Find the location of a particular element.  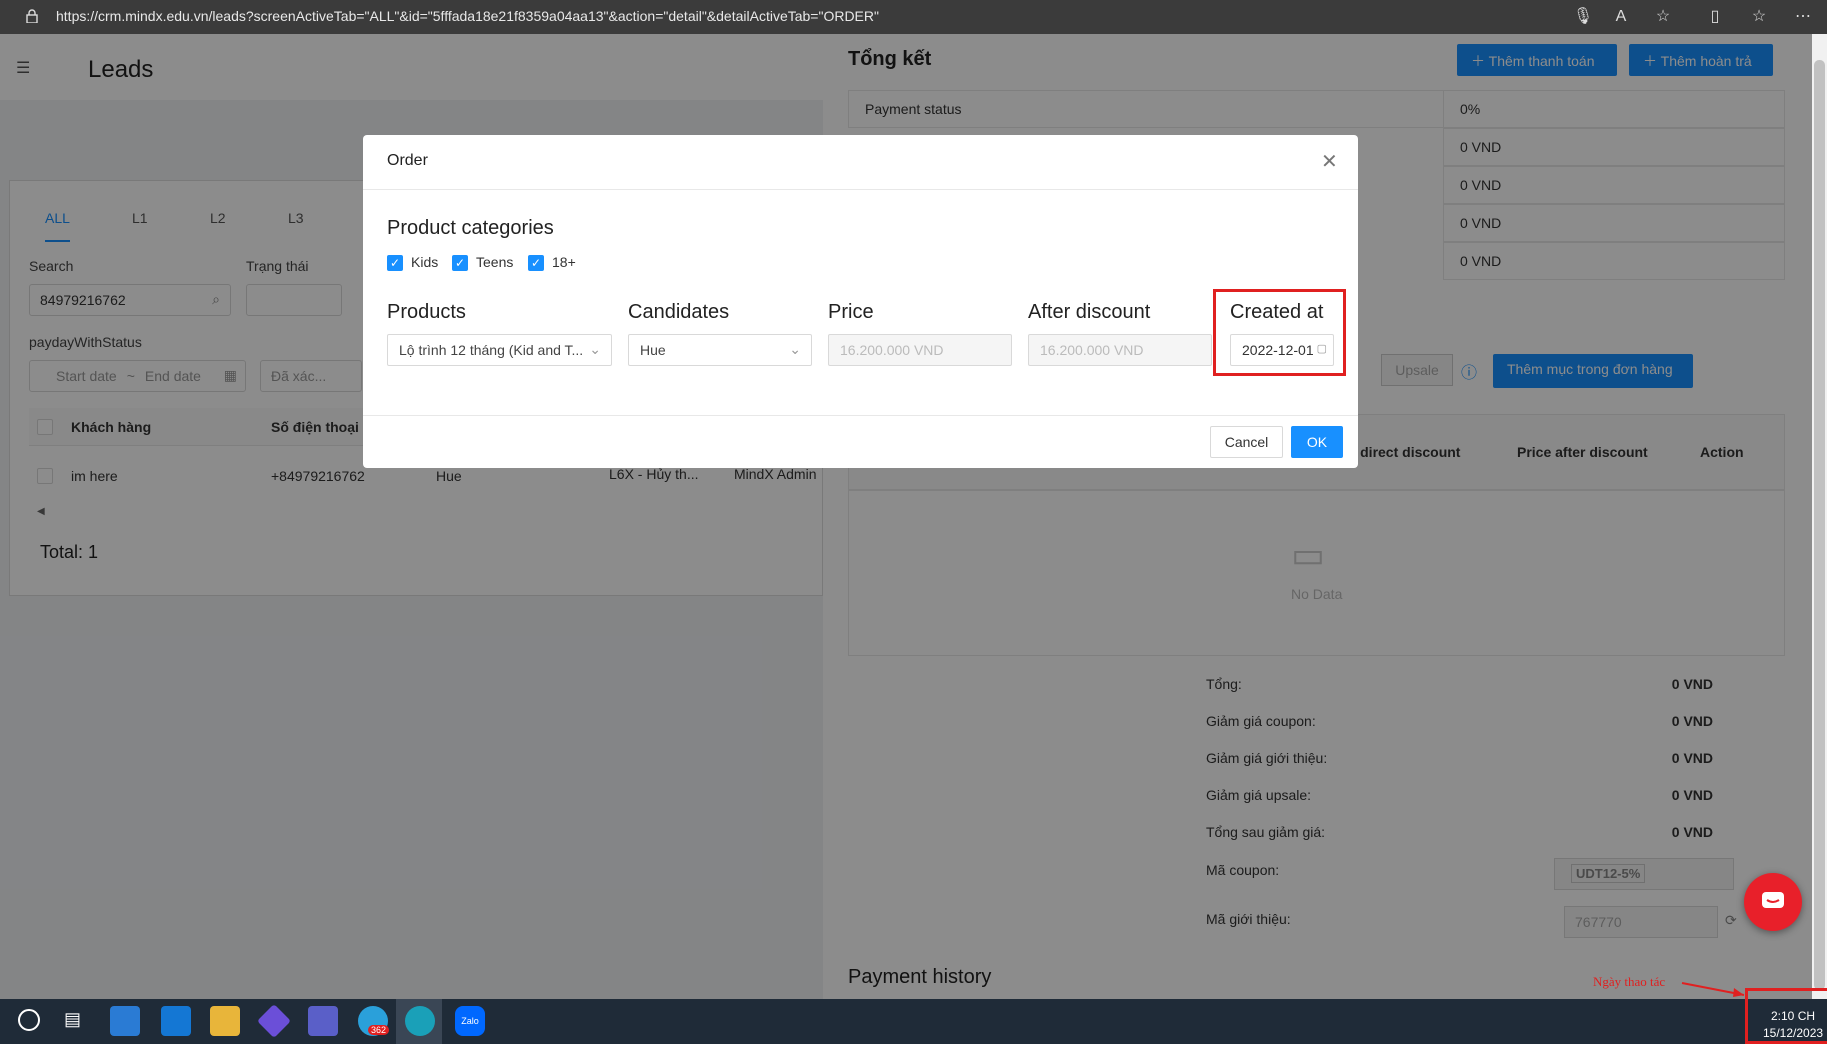

kids-checkbox: ✓ is located at coordinates (395, 263).